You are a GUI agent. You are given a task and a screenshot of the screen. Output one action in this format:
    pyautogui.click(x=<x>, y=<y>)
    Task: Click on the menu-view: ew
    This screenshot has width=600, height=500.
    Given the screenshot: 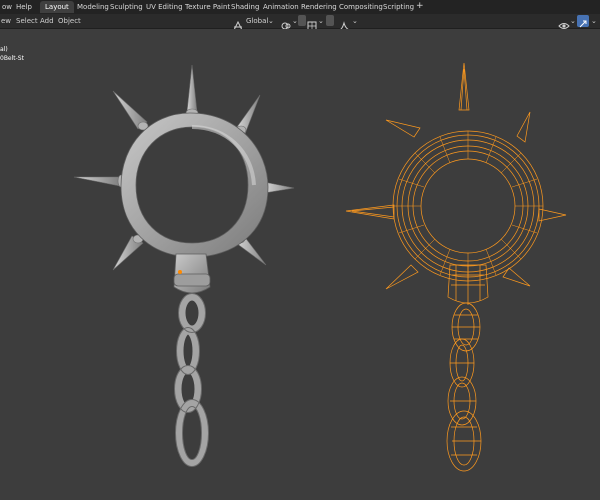 What is the action you would take?
    pyautogui.click(x=6, y=21)
    